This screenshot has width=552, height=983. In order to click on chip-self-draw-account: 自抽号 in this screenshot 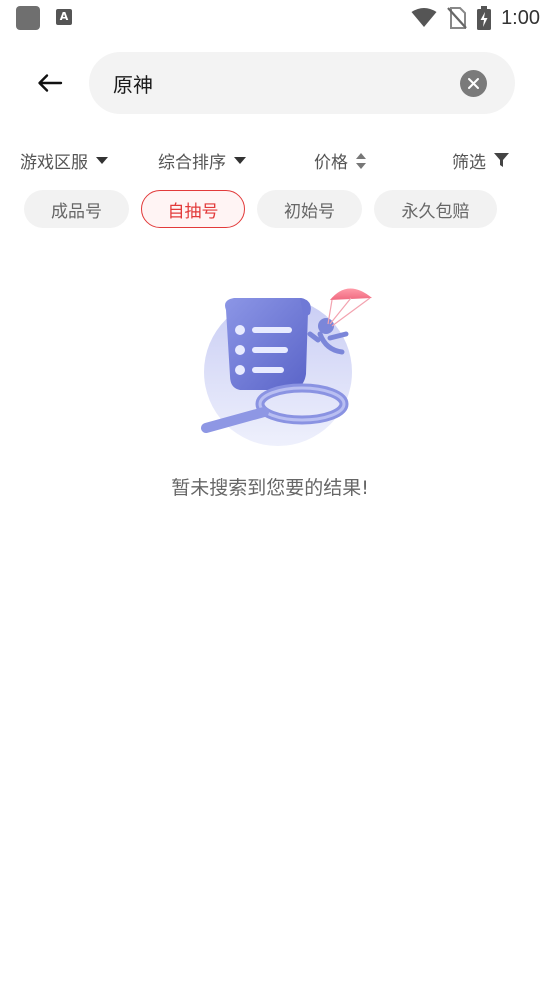, I will do `click(193, 209)`.